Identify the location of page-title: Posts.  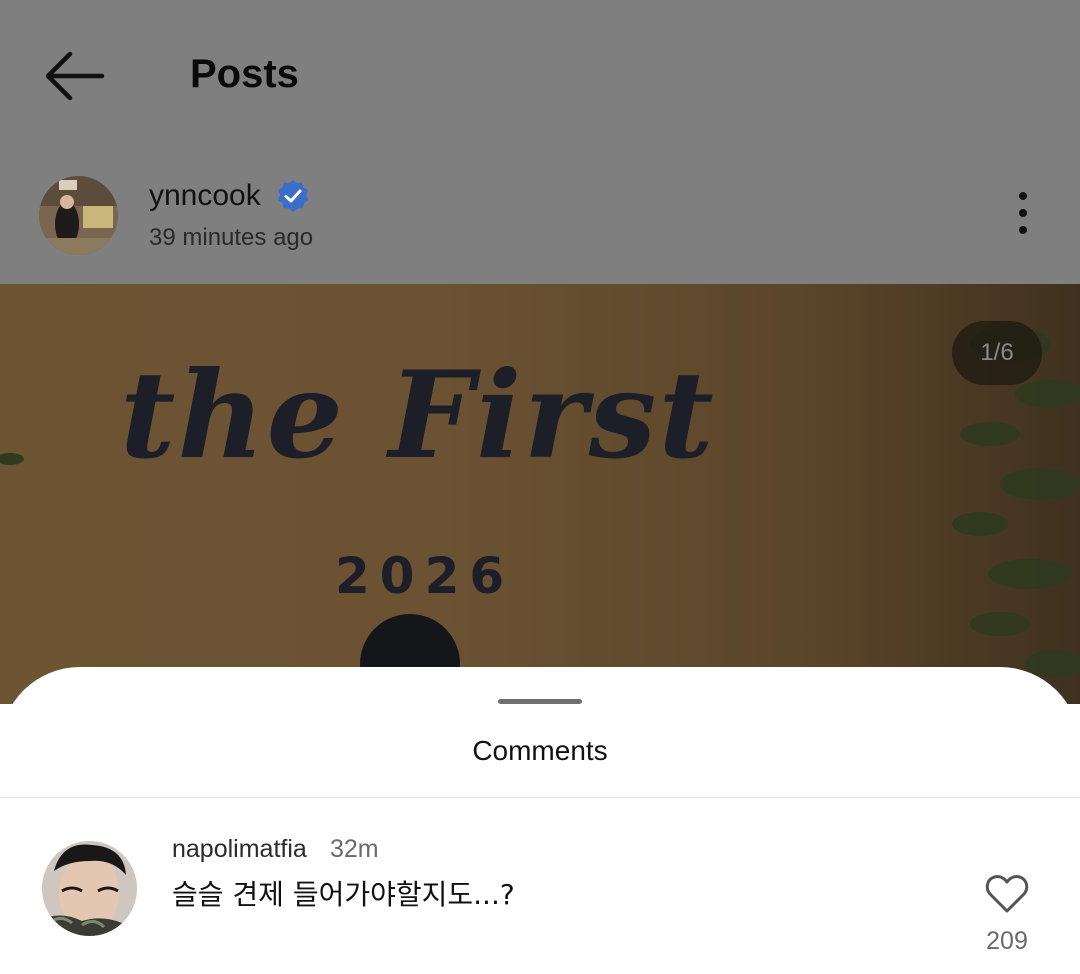
(244, 74).